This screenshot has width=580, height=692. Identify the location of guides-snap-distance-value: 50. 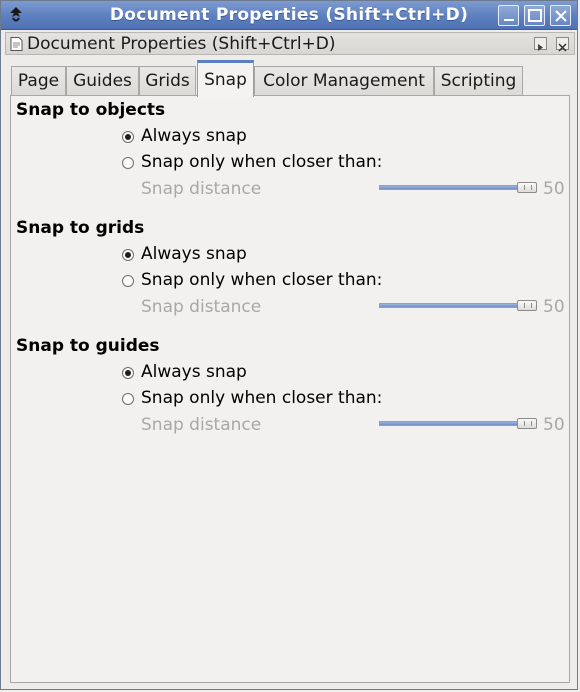
(554, 425).